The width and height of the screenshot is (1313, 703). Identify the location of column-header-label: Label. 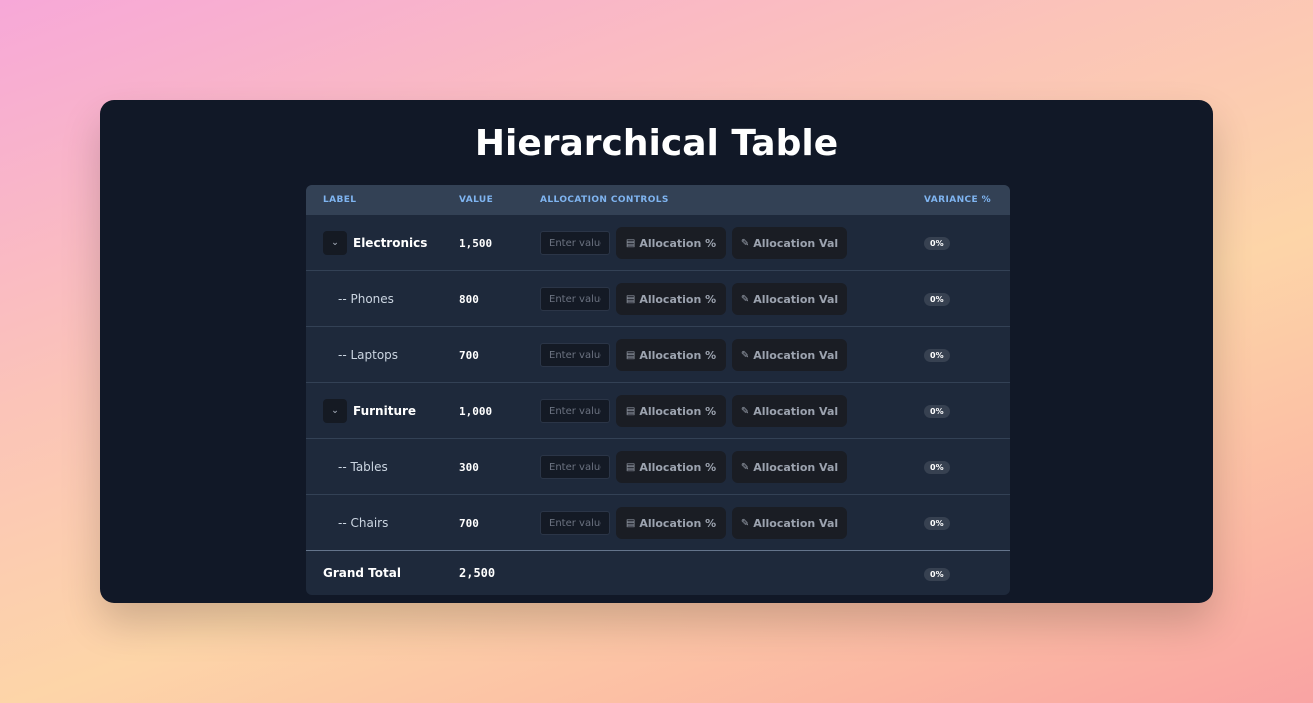
(340, 200).